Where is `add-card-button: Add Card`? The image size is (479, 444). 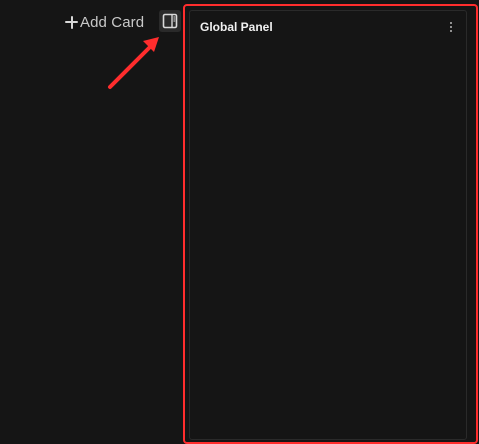
add-card-button: Add Card is located at coordinates (104, 22).